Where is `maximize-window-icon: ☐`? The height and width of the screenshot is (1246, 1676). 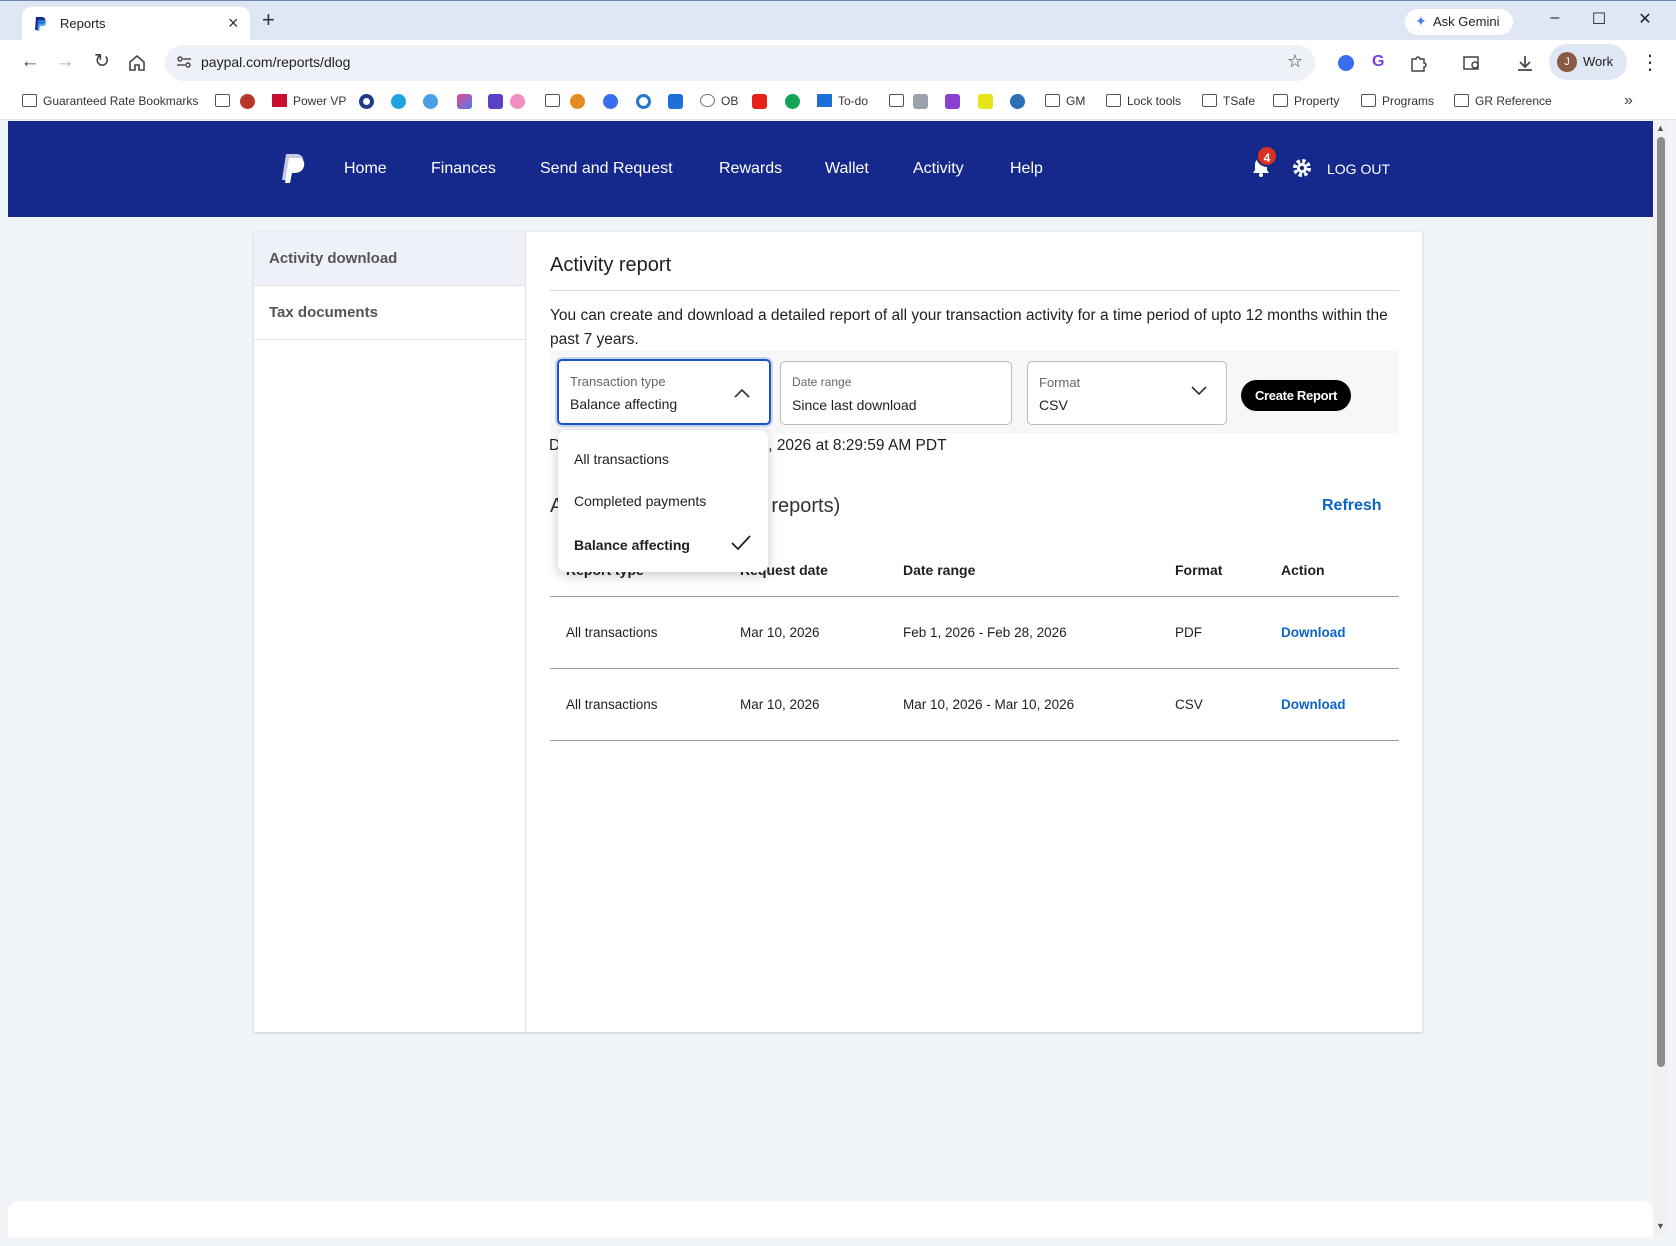 maximize-window-icon: ☐ is located at coordinates (1599, 19).